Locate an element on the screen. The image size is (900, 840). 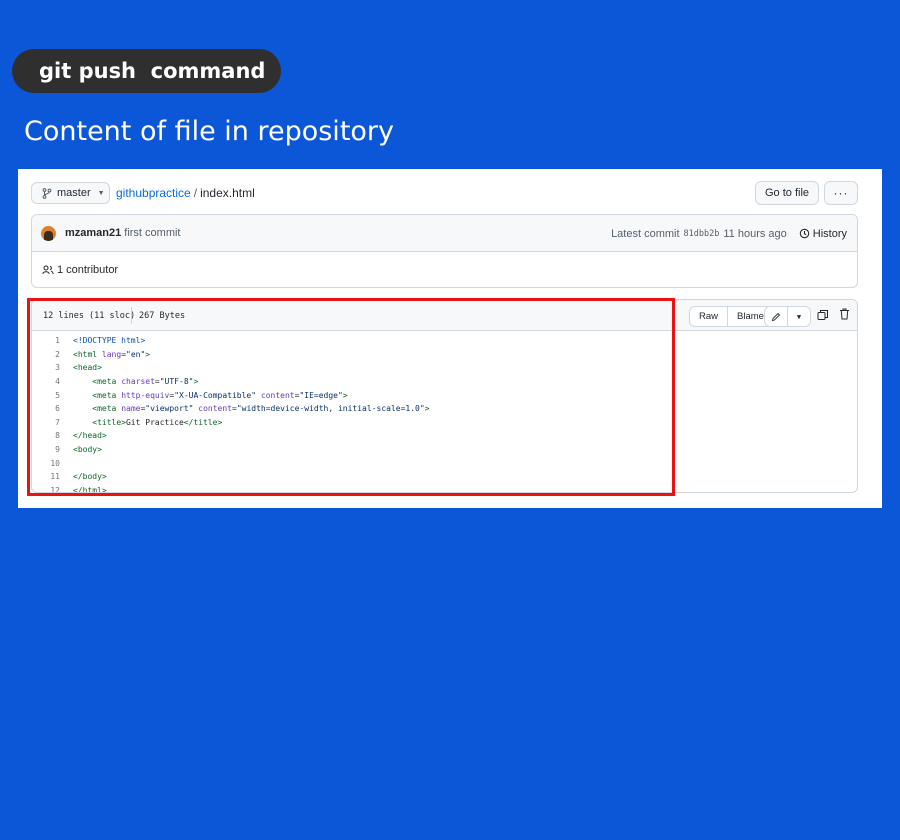
title-pill: git push command is located at coordinates (146, 71).